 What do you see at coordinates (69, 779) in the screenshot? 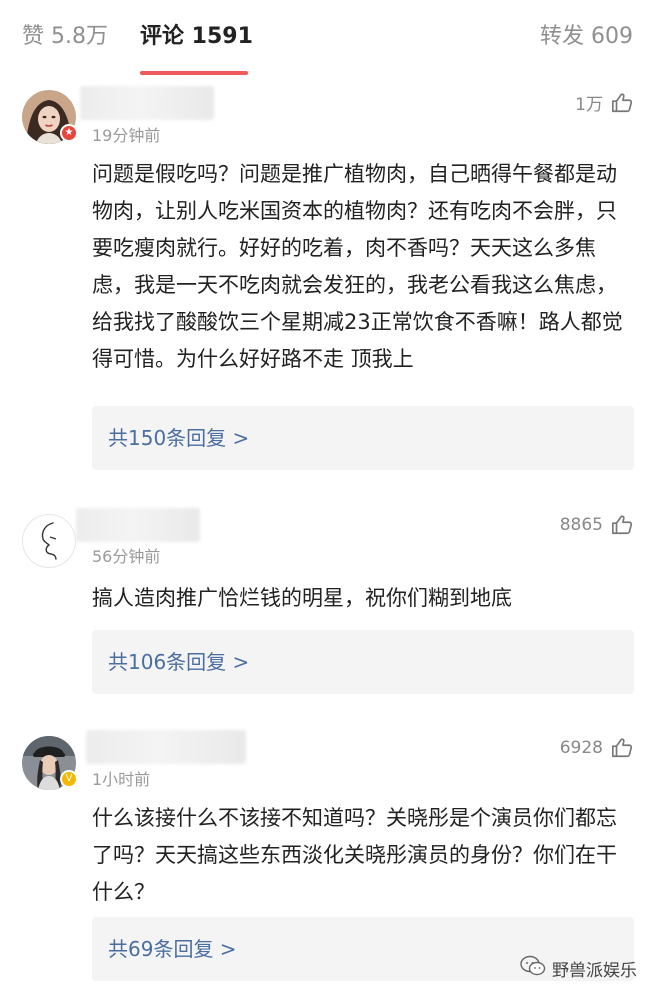
I see `verified-badge: V` at bounding box center [69, 779].